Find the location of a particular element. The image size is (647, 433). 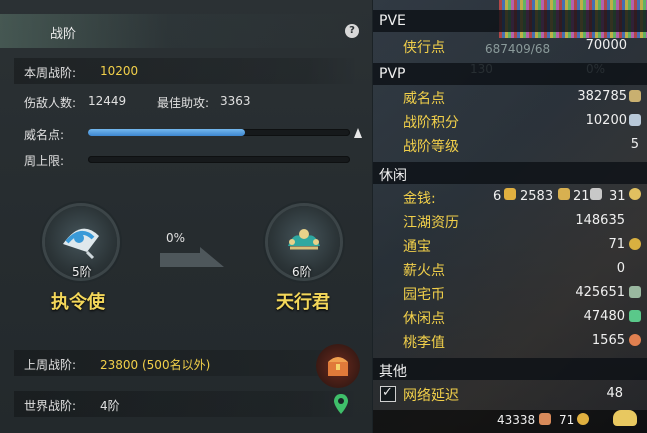

bottom-value-2: 71 is located at coordinates (567, 420).